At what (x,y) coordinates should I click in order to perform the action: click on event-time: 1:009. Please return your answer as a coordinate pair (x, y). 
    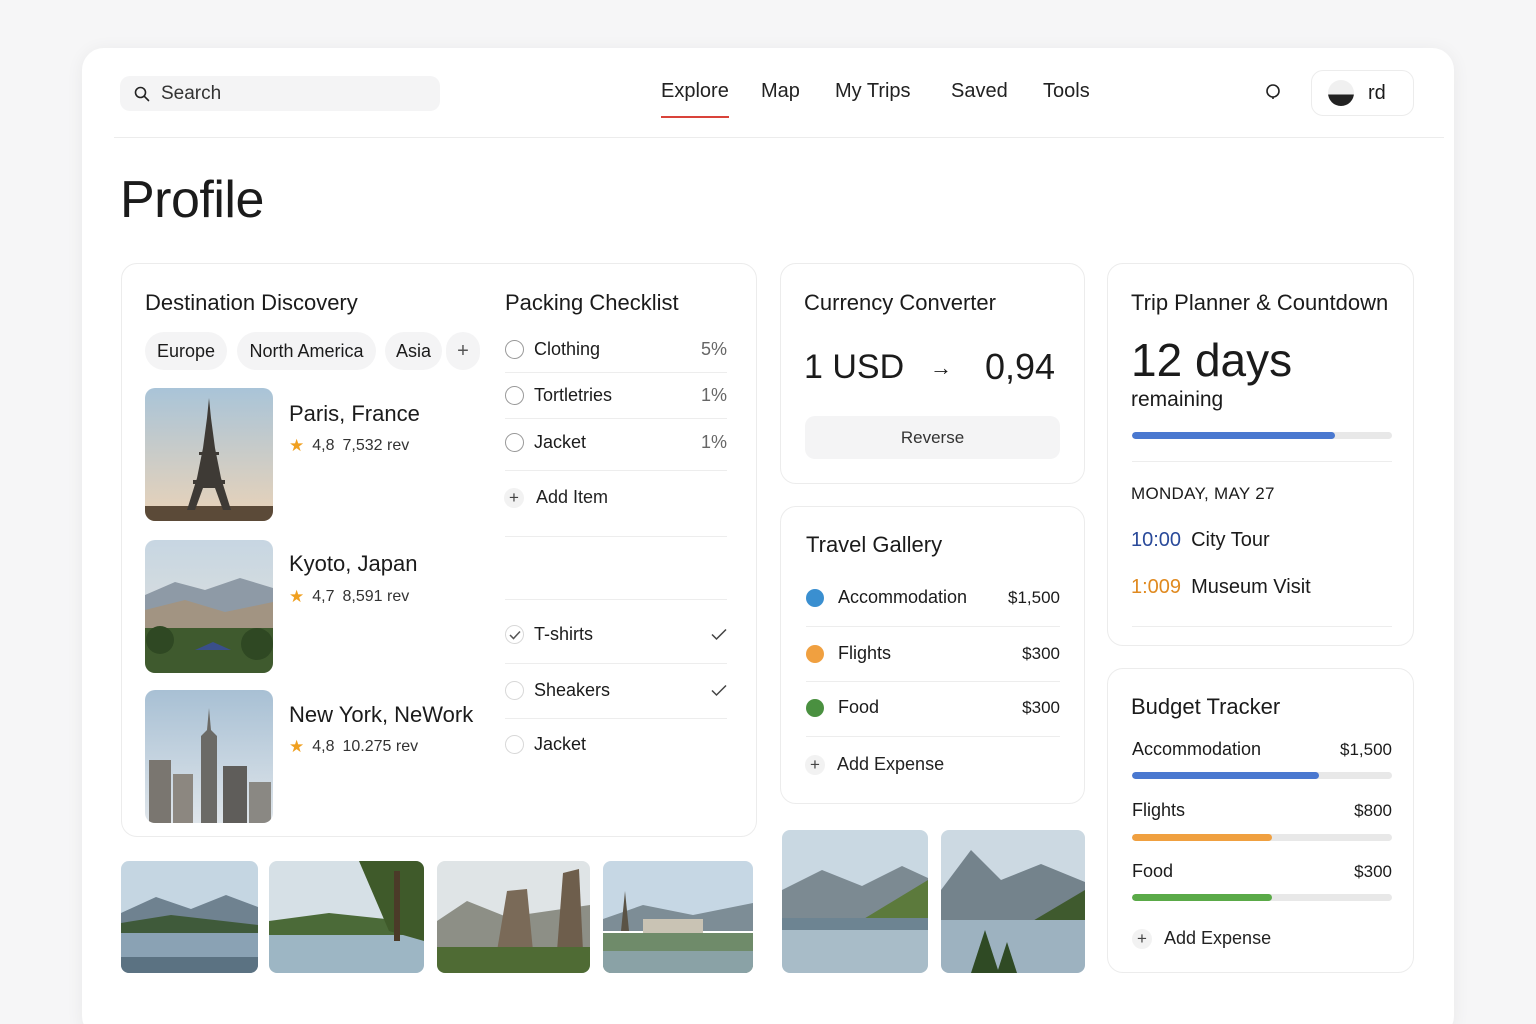
    Looking at the image, I should click on (1156, 587).